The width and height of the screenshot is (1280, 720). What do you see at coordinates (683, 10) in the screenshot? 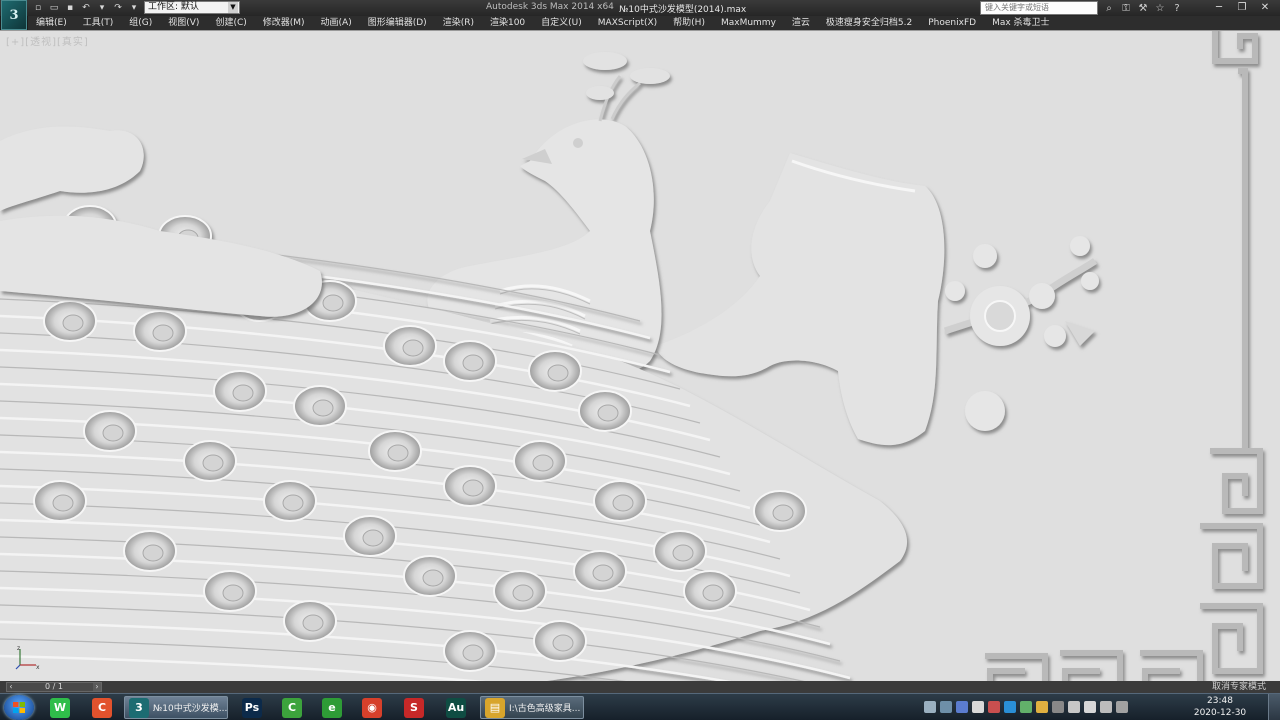
I see `document-title: №10中式沙发模型(2014).max` at bounding box center [683, 10].